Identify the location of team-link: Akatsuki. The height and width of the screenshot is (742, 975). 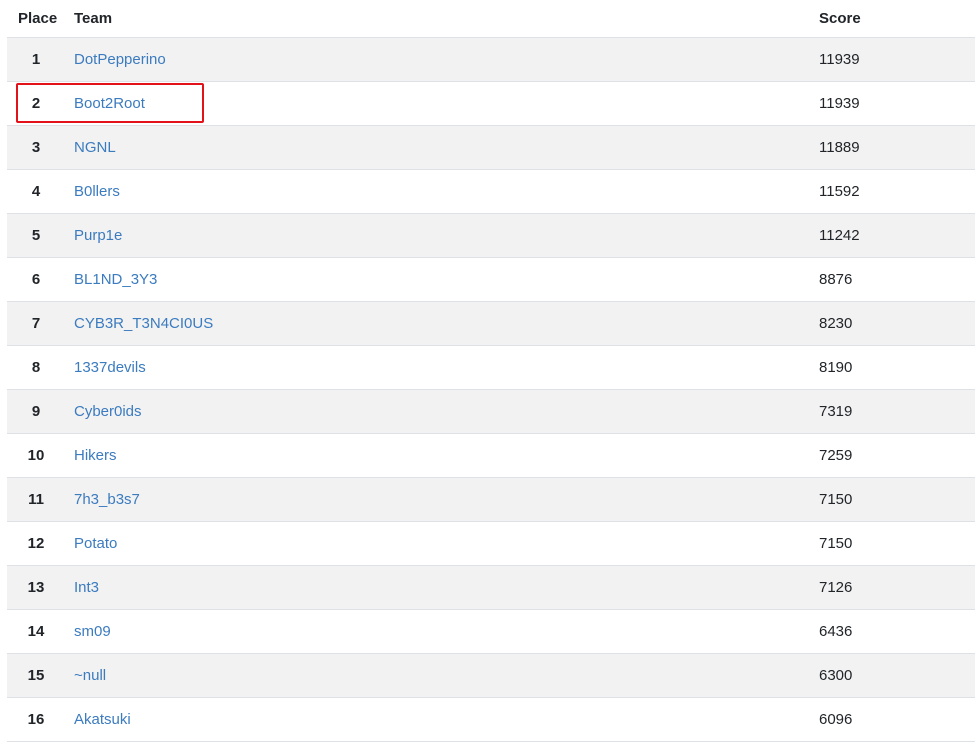
(102, 719).